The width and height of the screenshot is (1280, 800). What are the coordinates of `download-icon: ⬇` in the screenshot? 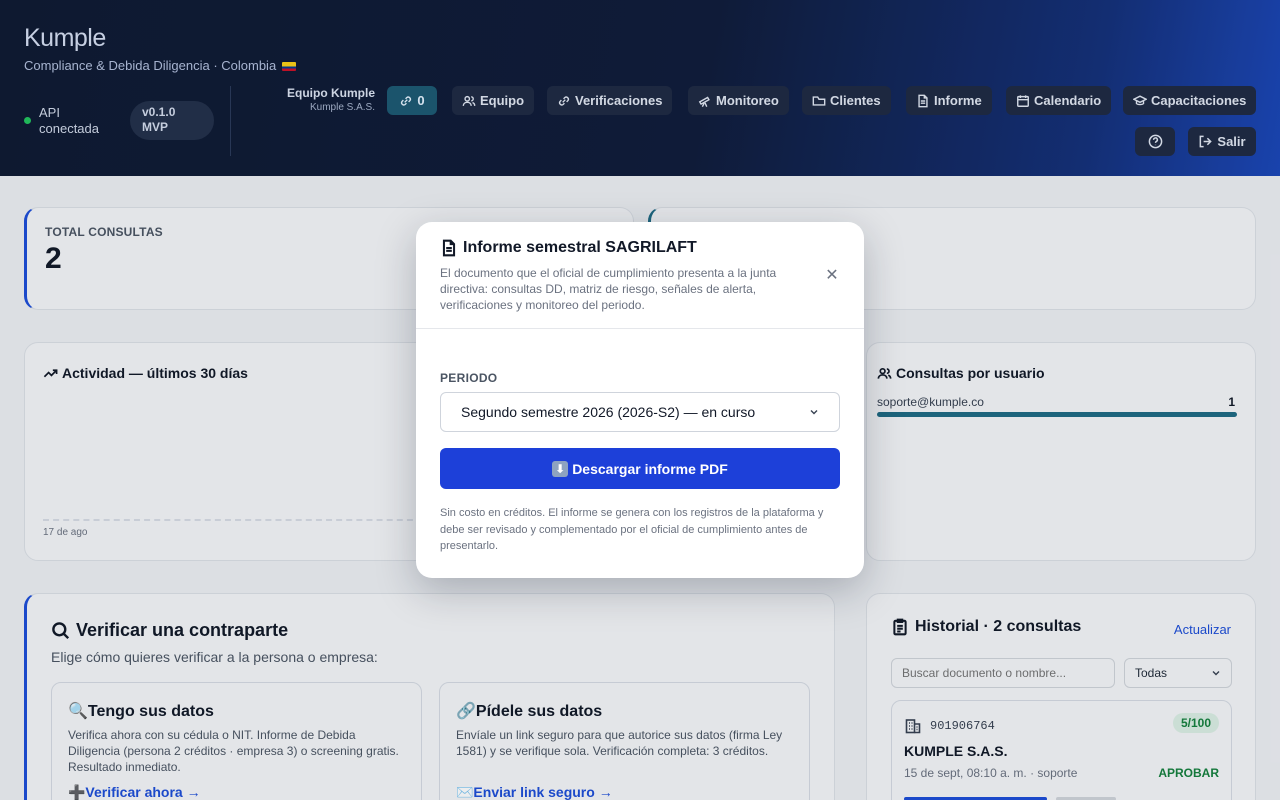 It's located at (560, 468).